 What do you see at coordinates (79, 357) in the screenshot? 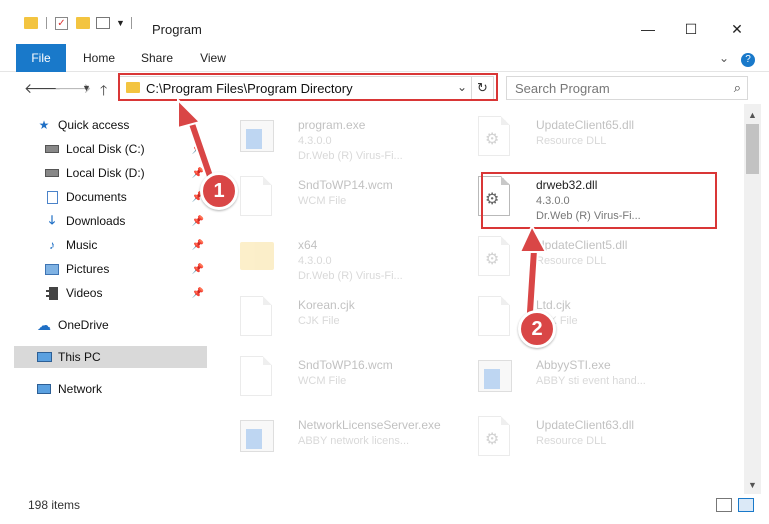
I see `sidebar-item-label: This PC` at bounding box center [79, 357].